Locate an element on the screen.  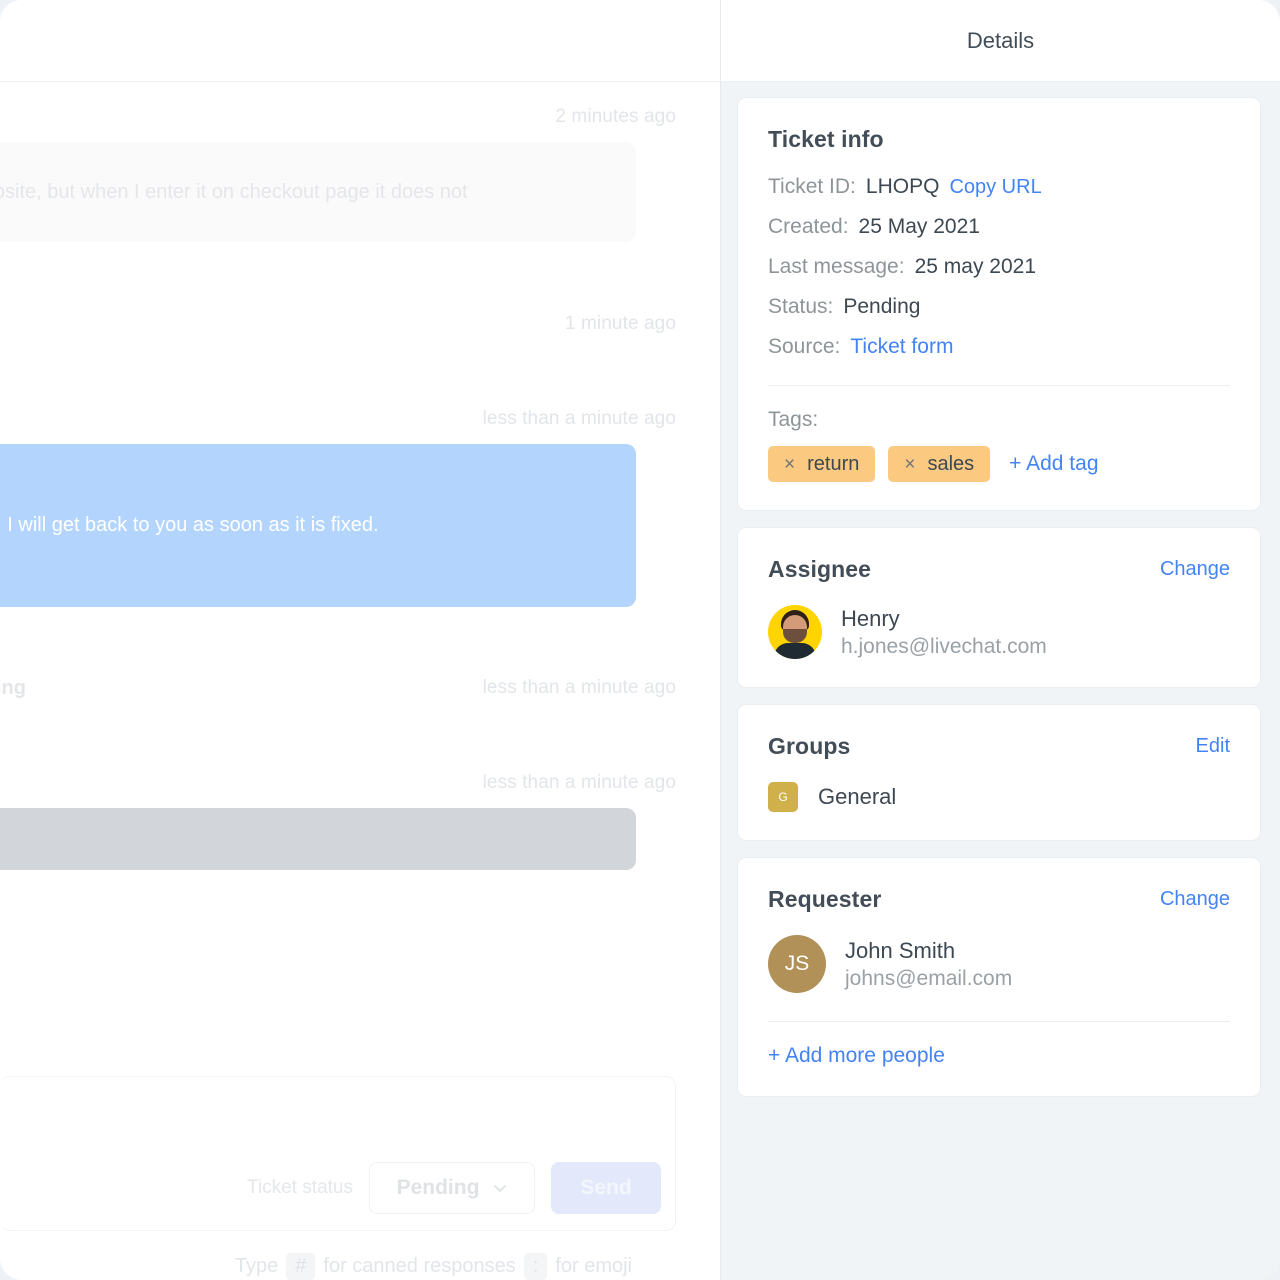
group-name: General is located at coordinates (857, 796).